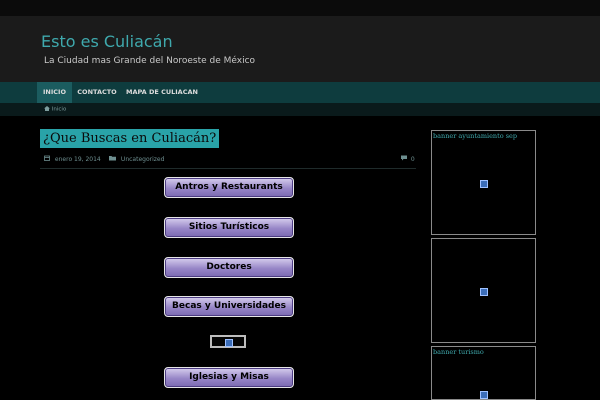 This screenshot has width=600, height=400. Describe the element at coordinates (162, 92) in the screenshot. I see `nav-item-mapa: MAPA DE CULIACAN` at that location.